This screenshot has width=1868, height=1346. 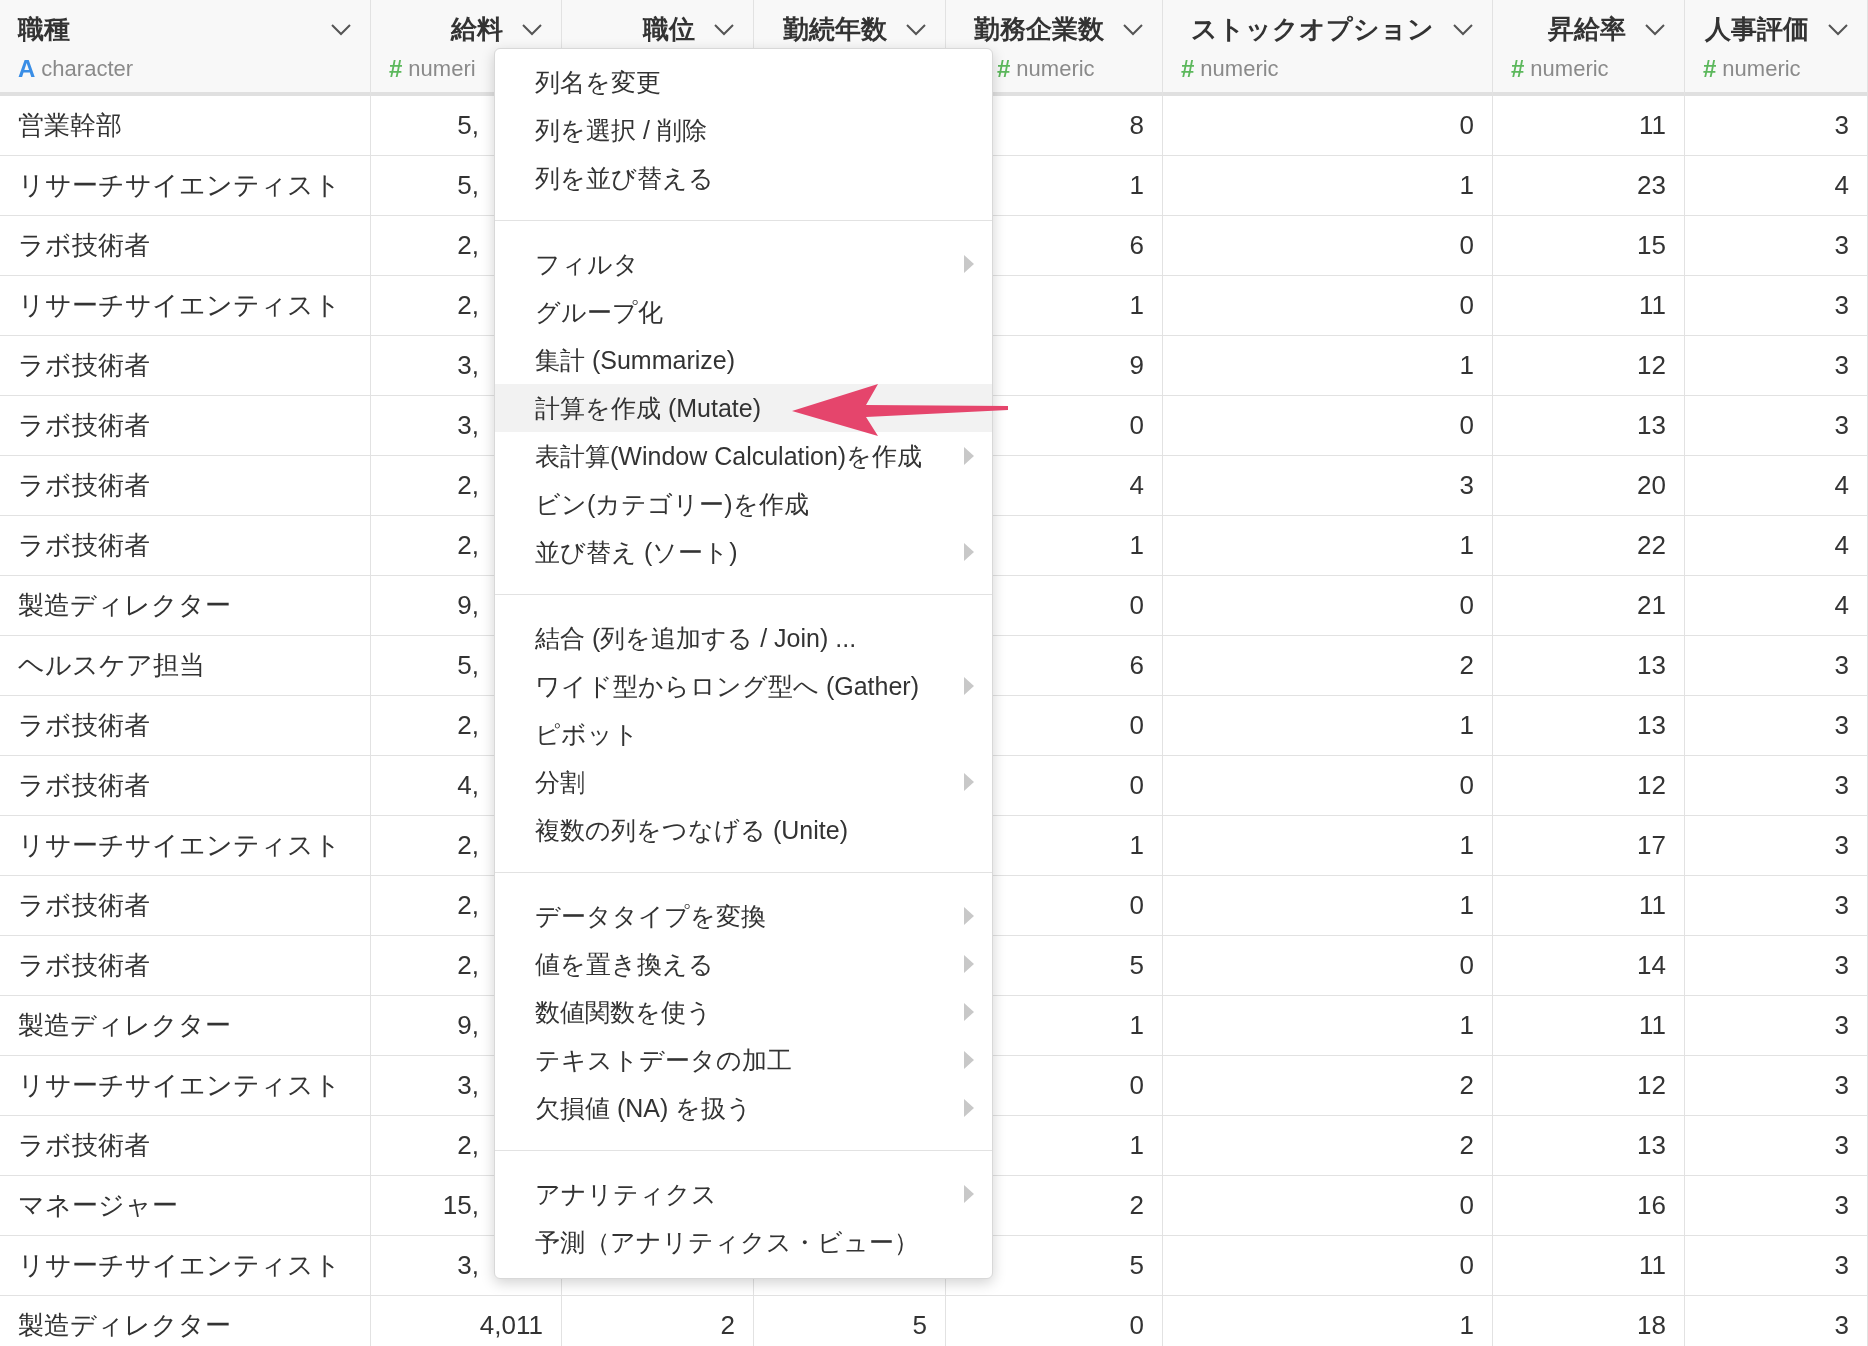 I want to click on table-cell: 18, so click(x=1589, y=1321).